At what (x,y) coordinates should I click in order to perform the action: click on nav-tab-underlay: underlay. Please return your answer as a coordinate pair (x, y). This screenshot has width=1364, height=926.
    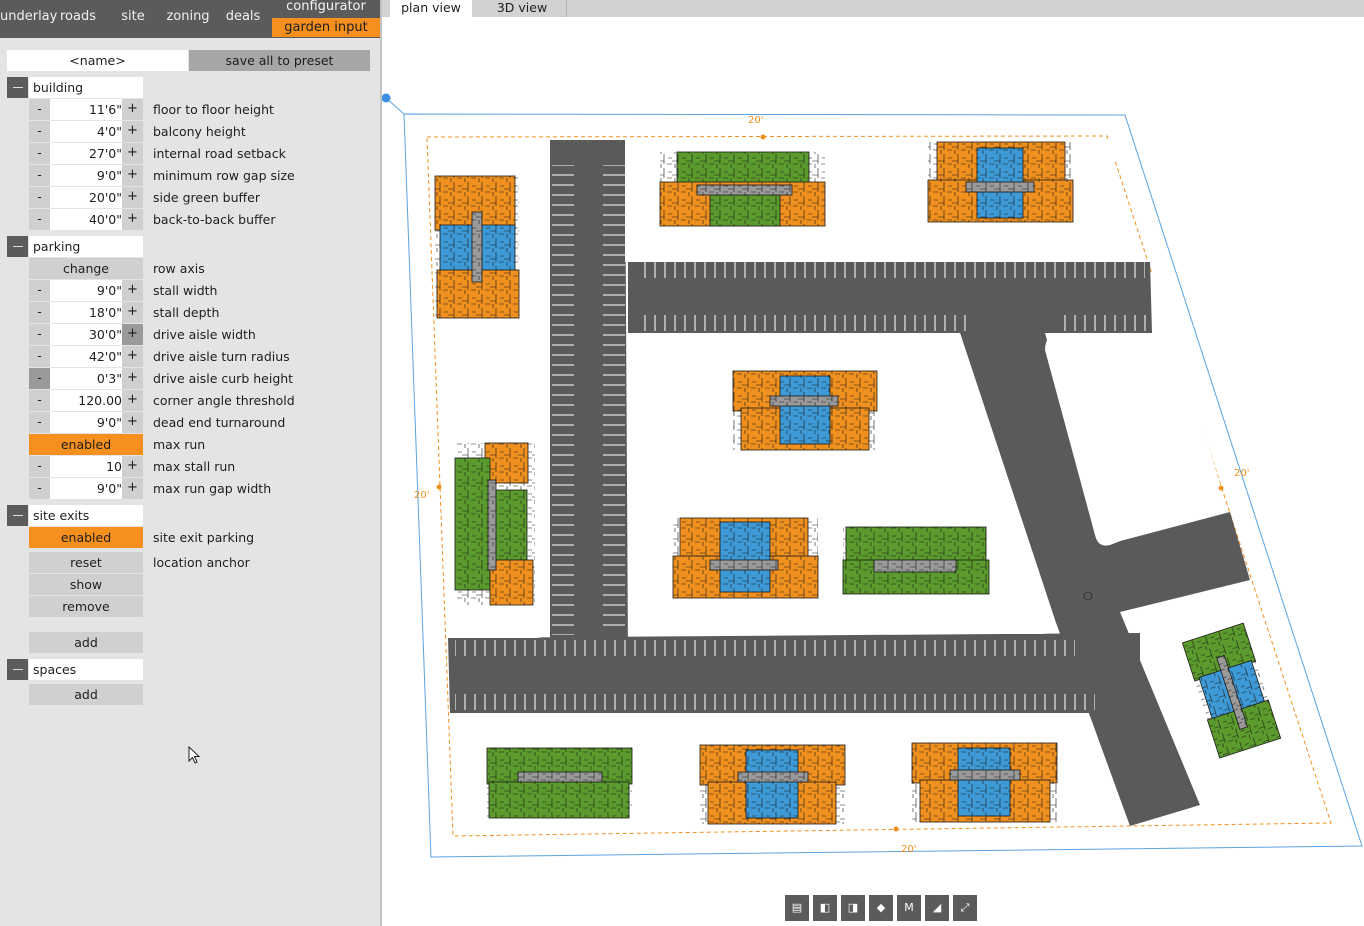
    Looking at the image, I should click on (28, 19).